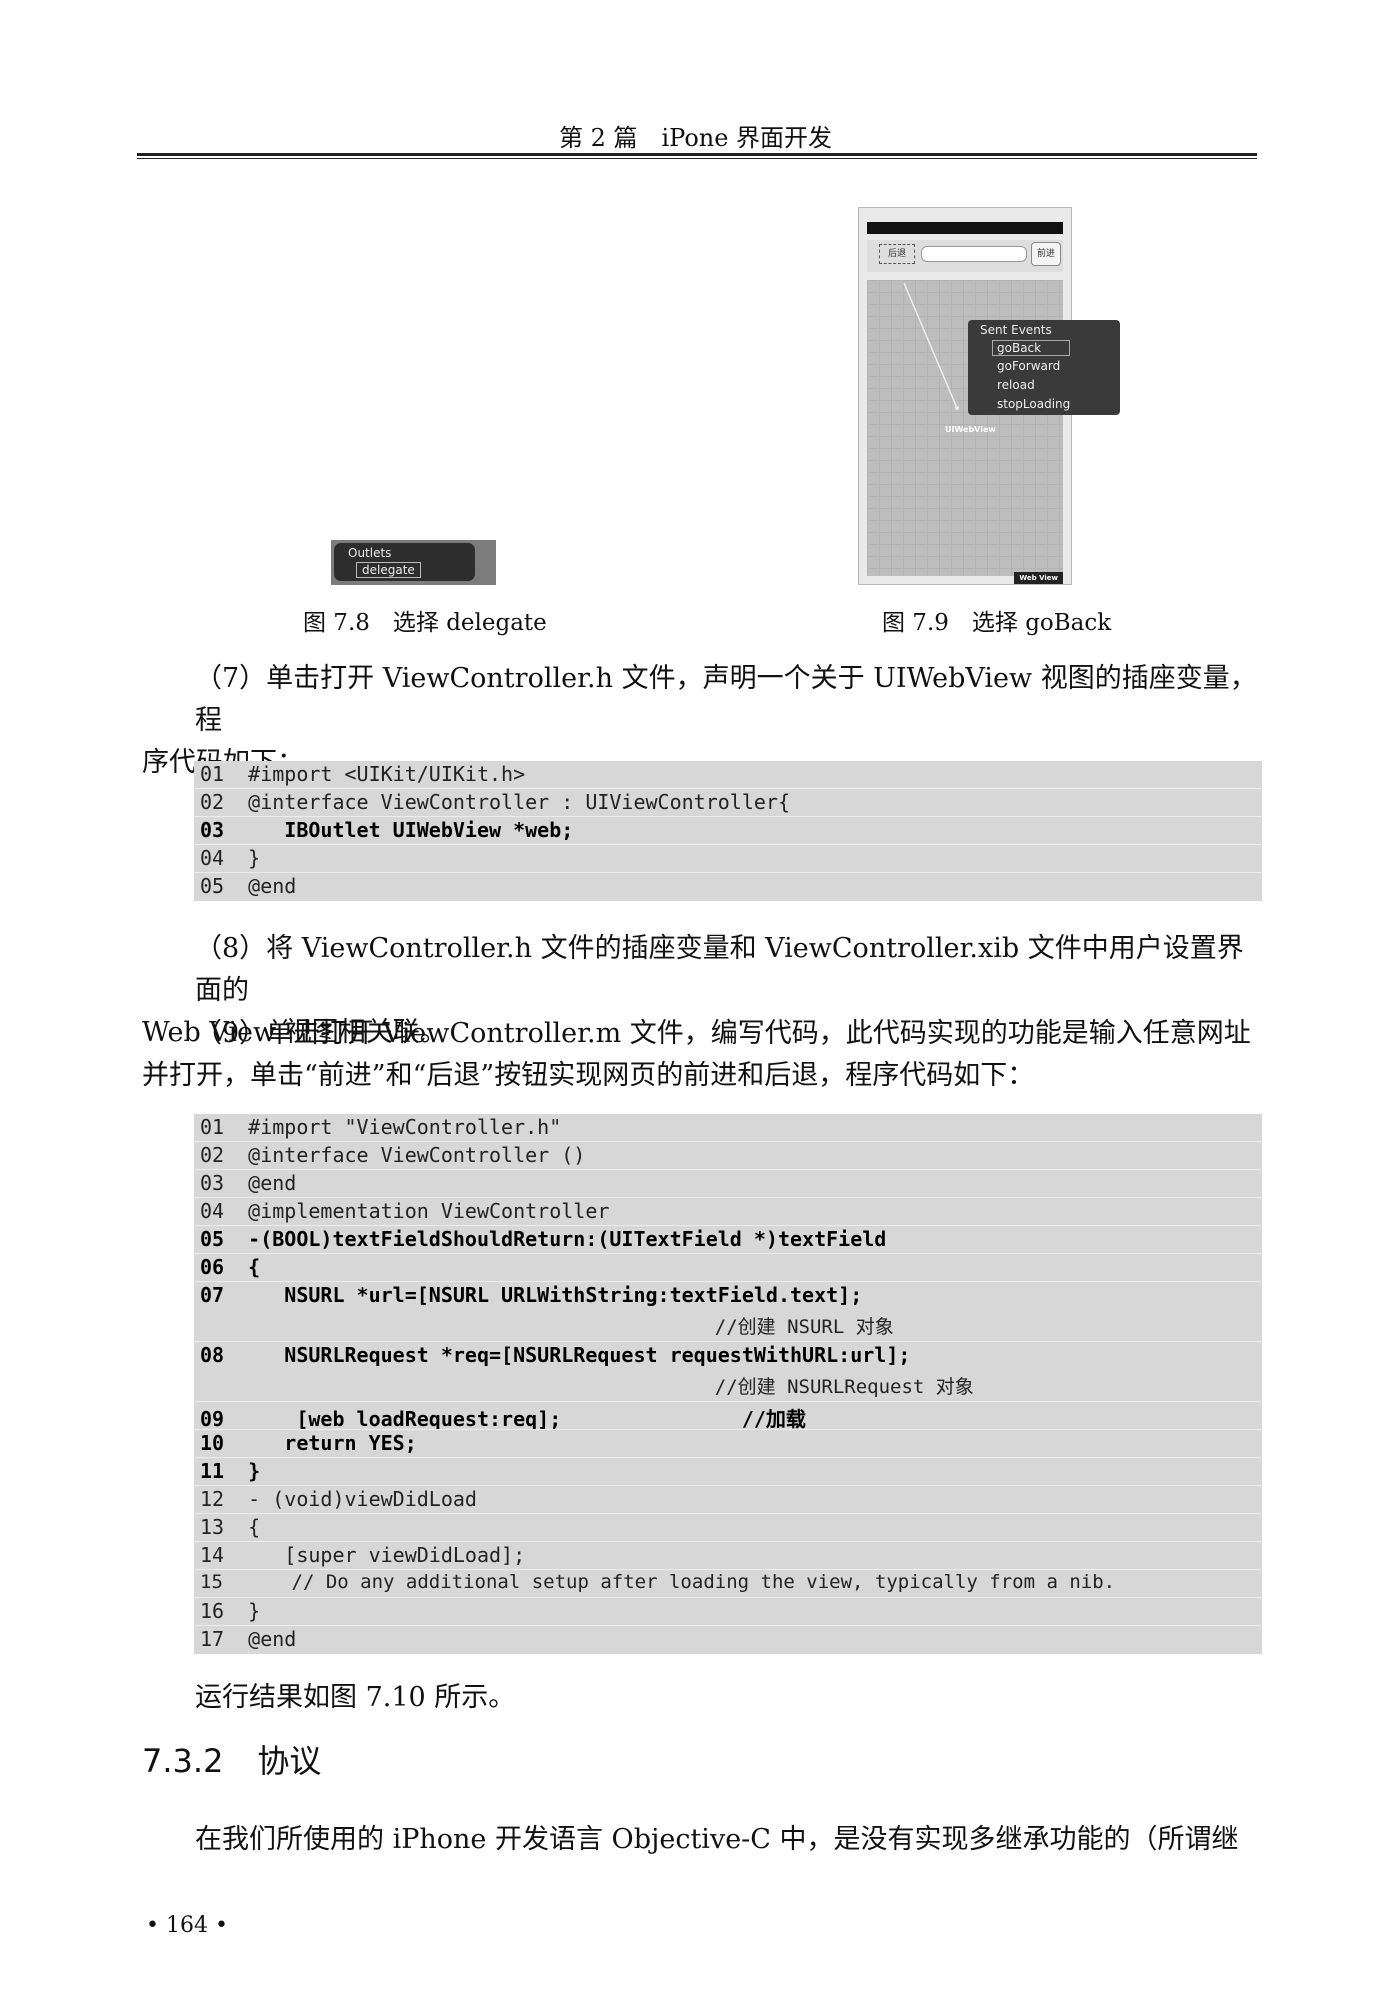 This screenshot has width=1391, height=1991. I want to click on page-number: • 164 •, so click(187, 1925).